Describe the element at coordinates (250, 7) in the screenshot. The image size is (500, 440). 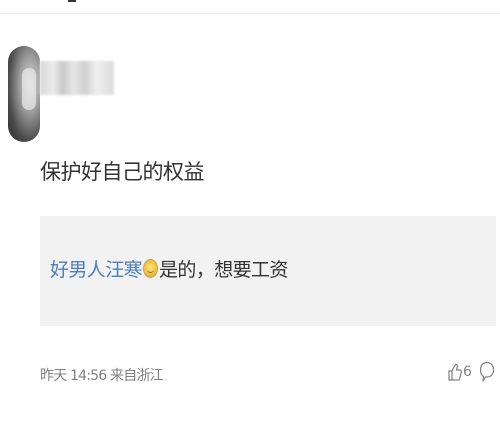
I see `top-divider` at that location.